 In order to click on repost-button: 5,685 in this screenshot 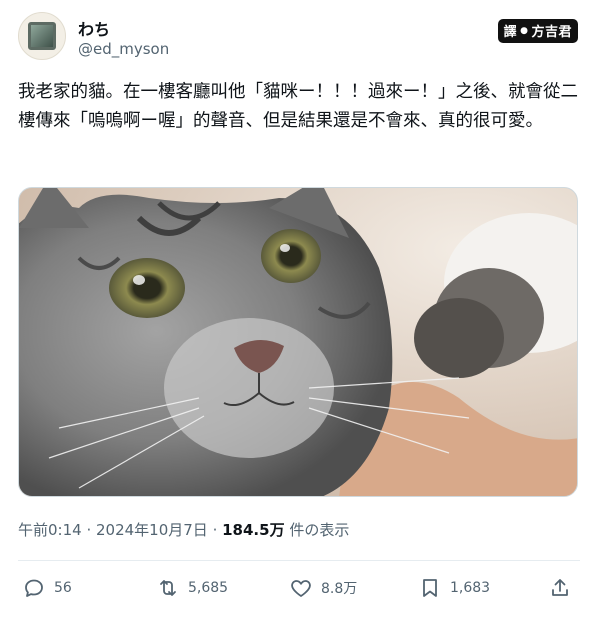, I will do `click(192, 588)`.